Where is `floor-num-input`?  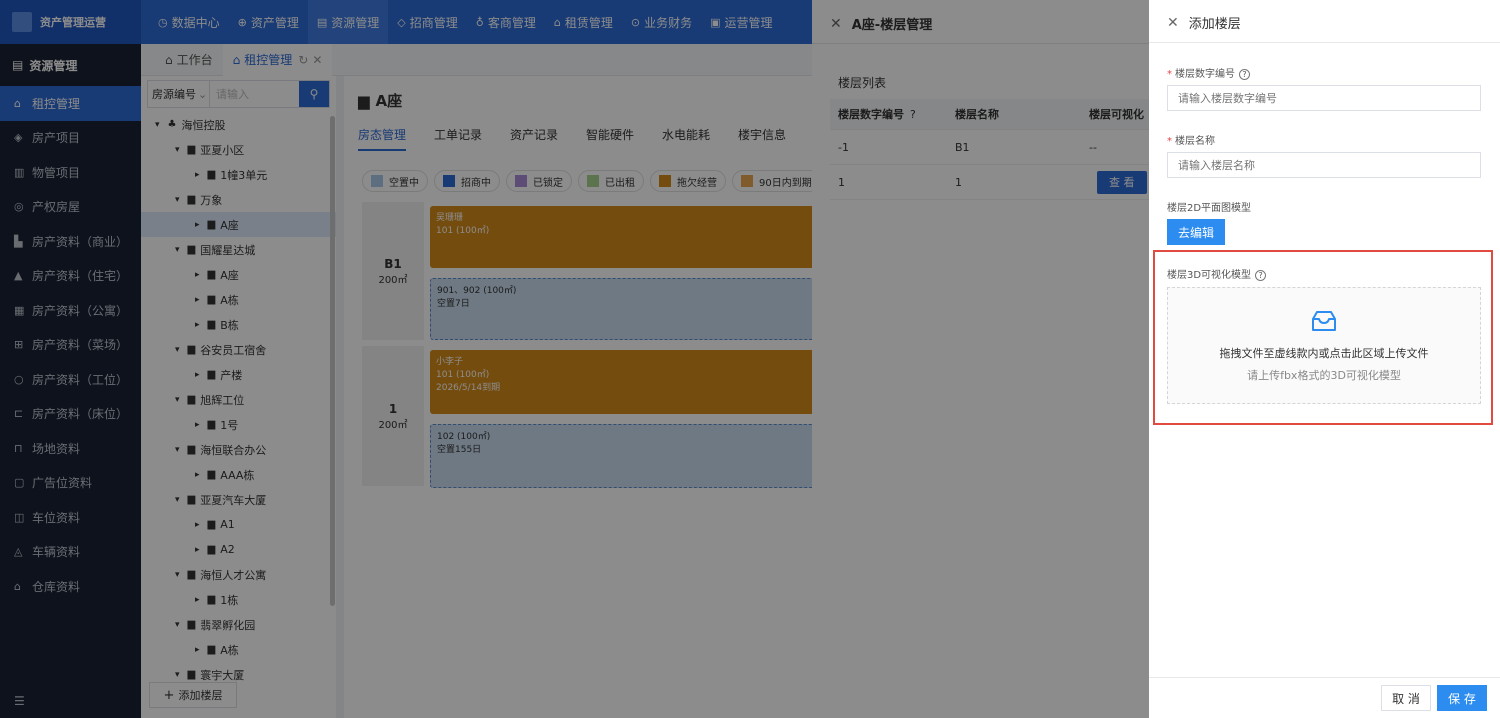 floor-num-input is located at coordinates (1324, 98).